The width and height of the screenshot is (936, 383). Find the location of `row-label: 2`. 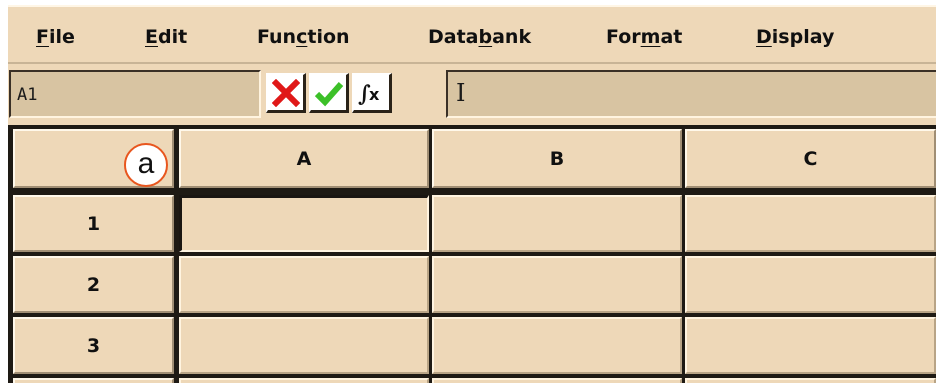

row-label: 2 is located at coordinates (93, 284).